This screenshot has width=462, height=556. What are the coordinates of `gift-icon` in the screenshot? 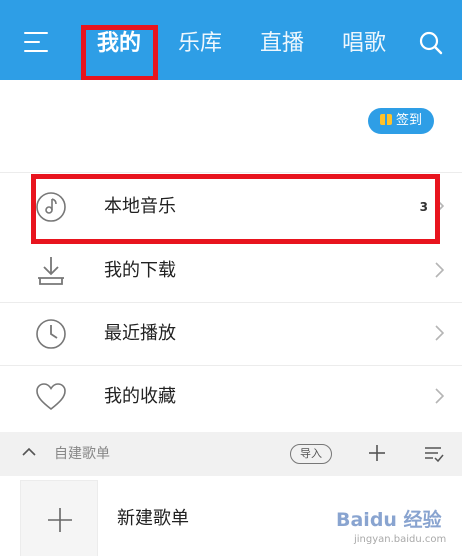 It's located at (385, 118).